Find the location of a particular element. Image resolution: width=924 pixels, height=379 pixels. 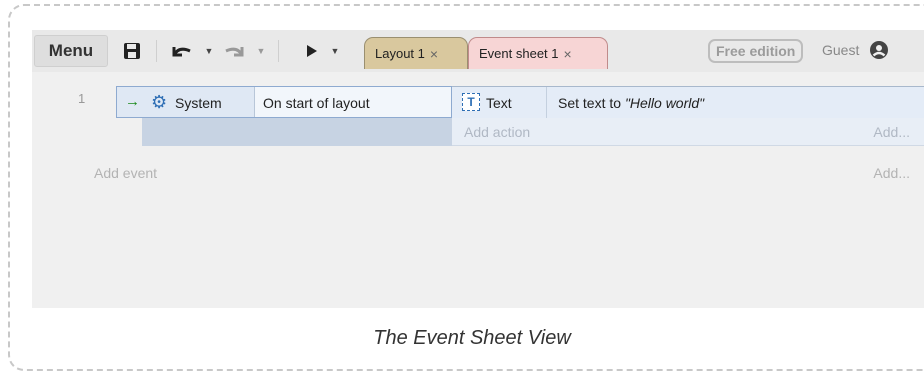

tab-label: Event sheet 1 is located at coordinates (519, 53).